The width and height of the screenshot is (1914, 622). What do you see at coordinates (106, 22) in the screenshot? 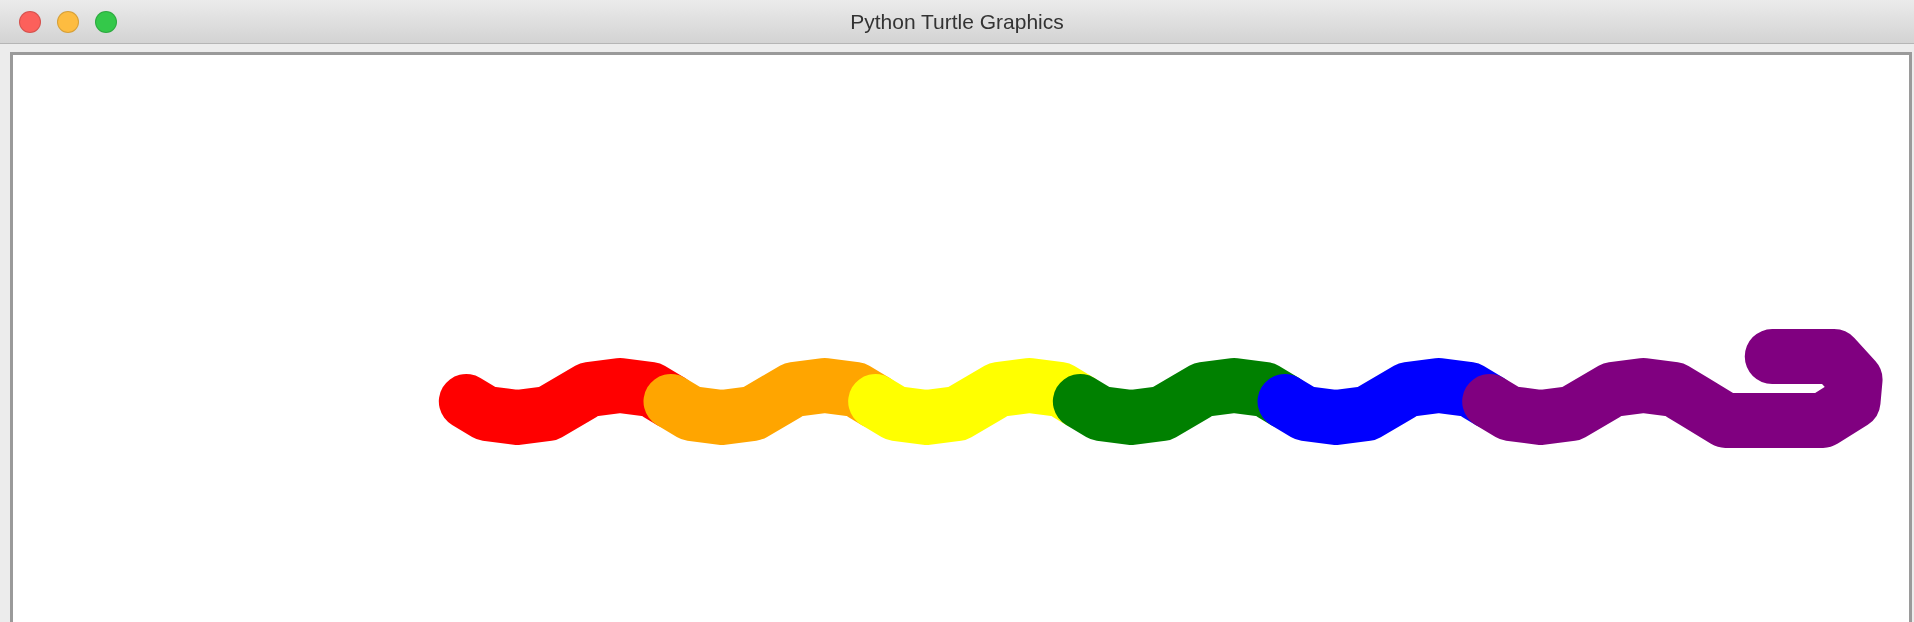
I see `zoom-button` at bounding box center [106, 22].